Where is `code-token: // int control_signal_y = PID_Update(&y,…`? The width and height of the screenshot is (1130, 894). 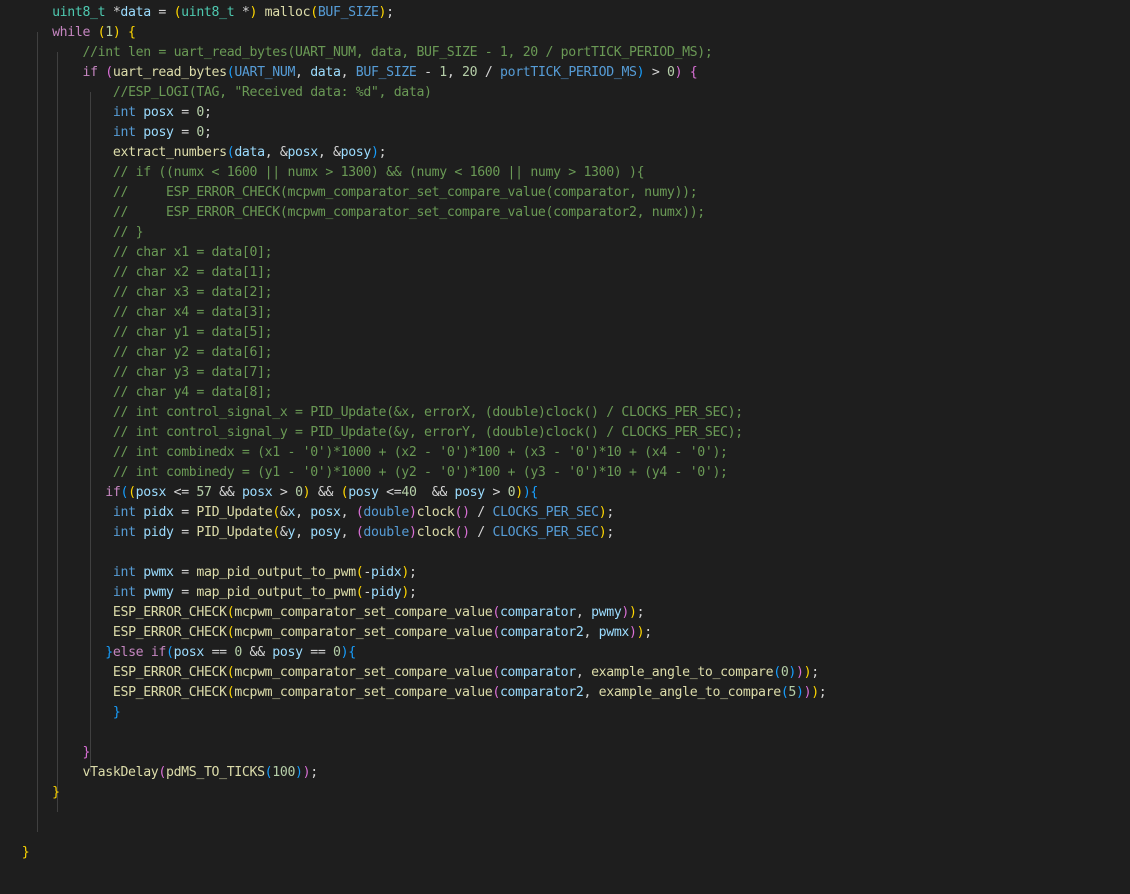
code-token: // int control_signal_y = PID_Update(&y,… is located at coordinates (427, 432).